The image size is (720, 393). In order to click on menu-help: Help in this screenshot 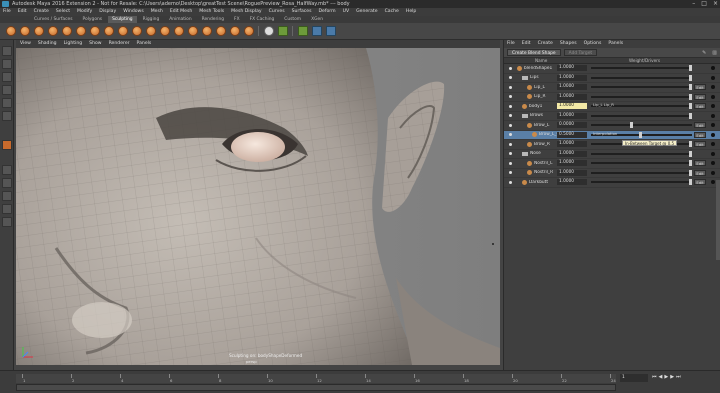, I will do `click(411, 12)`.